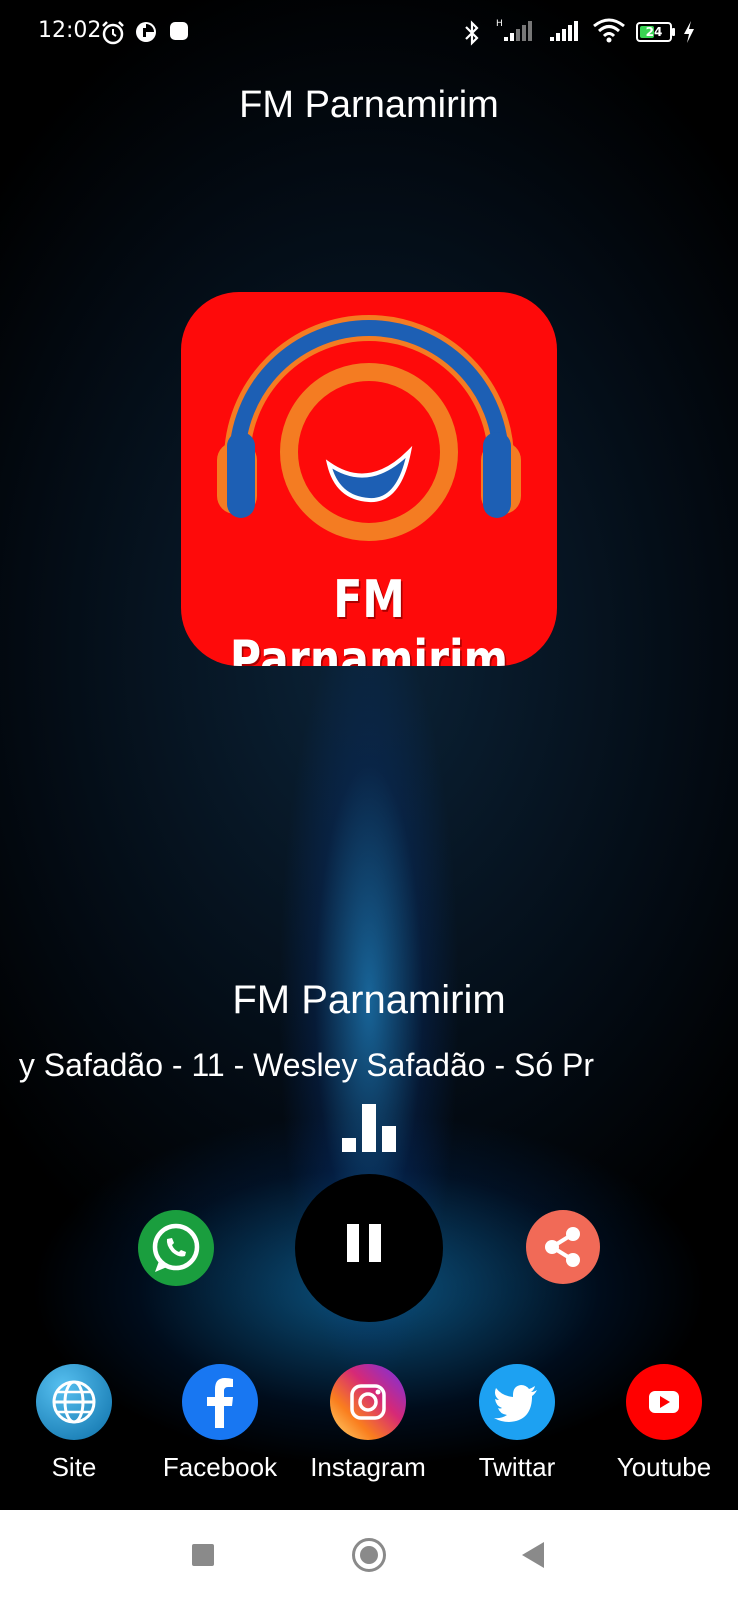 The width and height of the screenshot is (738, 1600). What do you see at coordinates (220, 1467) in the screenshot?
I see `facebook-label: Facebook` at bounding box center [220, 1467].